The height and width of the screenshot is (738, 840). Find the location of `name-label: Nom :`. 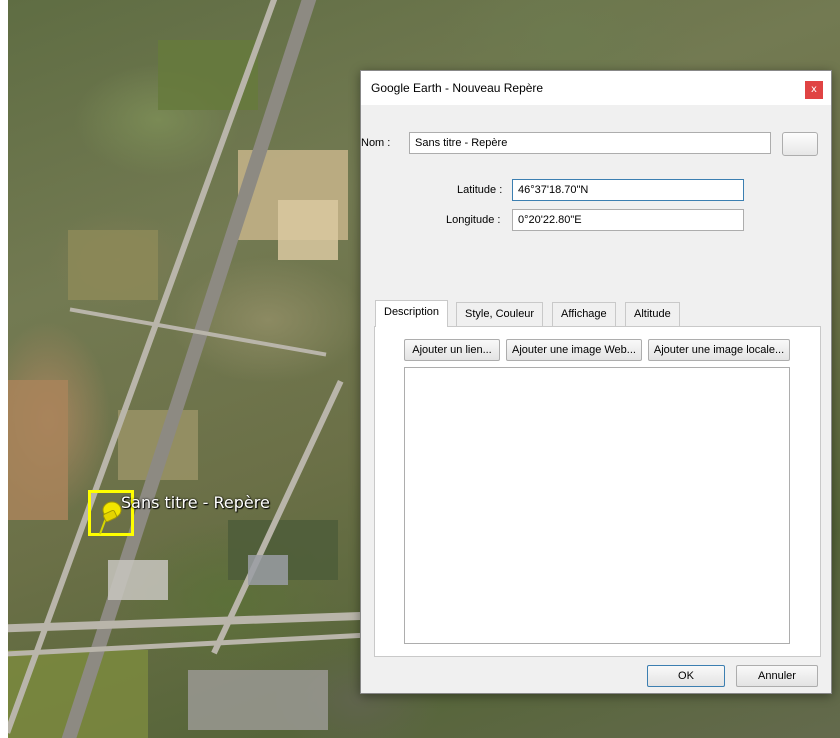

name-label: Nom : is located at coordinates (376, 143).